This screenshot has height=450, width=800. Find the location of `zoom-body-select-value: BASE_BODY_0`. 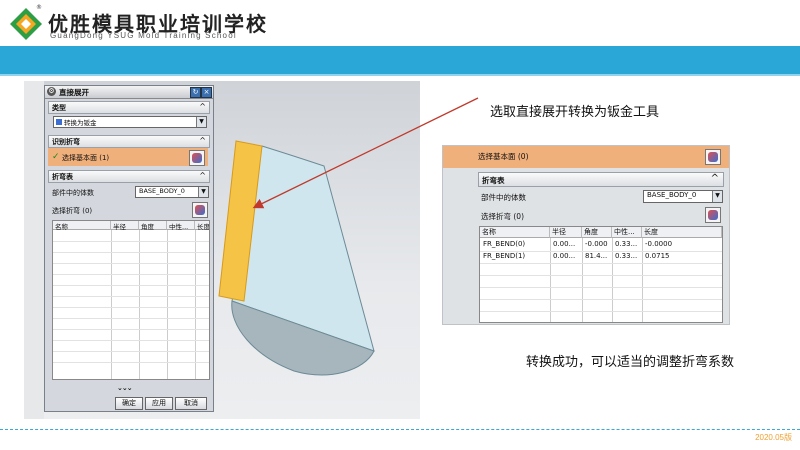

zoom-body-select-value: BASE_BODY_0 is located at coordinates (672, 195).